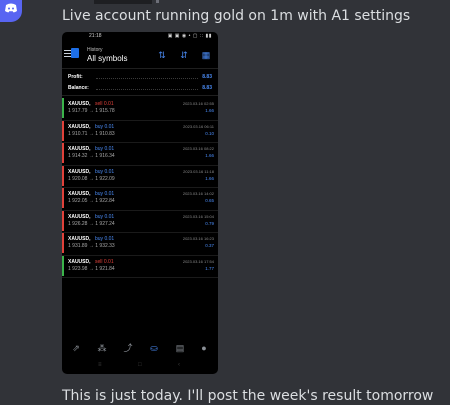  I want to click on trade-time: 2023.03.16 06:11, so click(198, 126).